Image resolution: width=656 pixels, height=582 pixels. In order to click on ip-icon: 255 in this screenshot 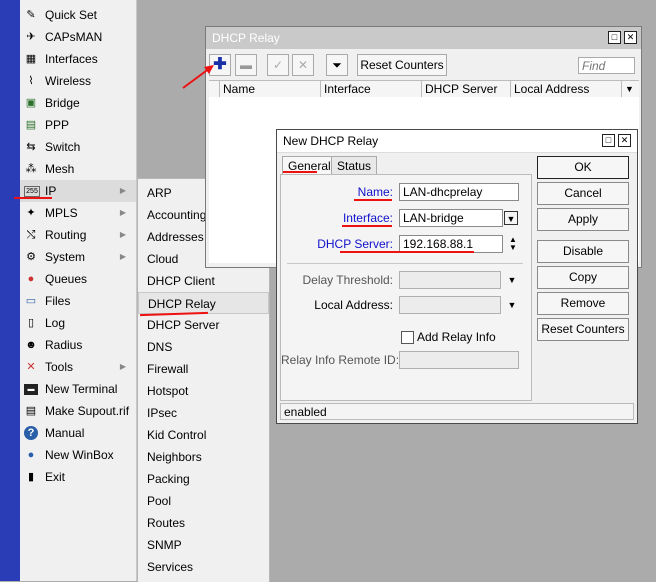, I will do `click(32, 191)`.